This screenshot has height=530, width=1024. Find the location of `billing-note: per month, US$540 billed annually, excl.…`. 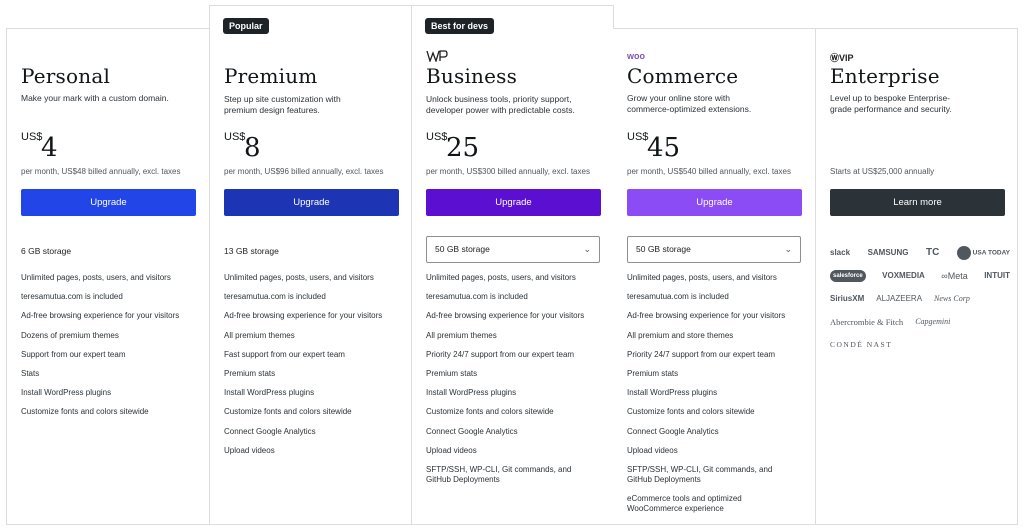

billing-note: per month, US$540 billed annually, excl.… is located at coordinates (709, 171).